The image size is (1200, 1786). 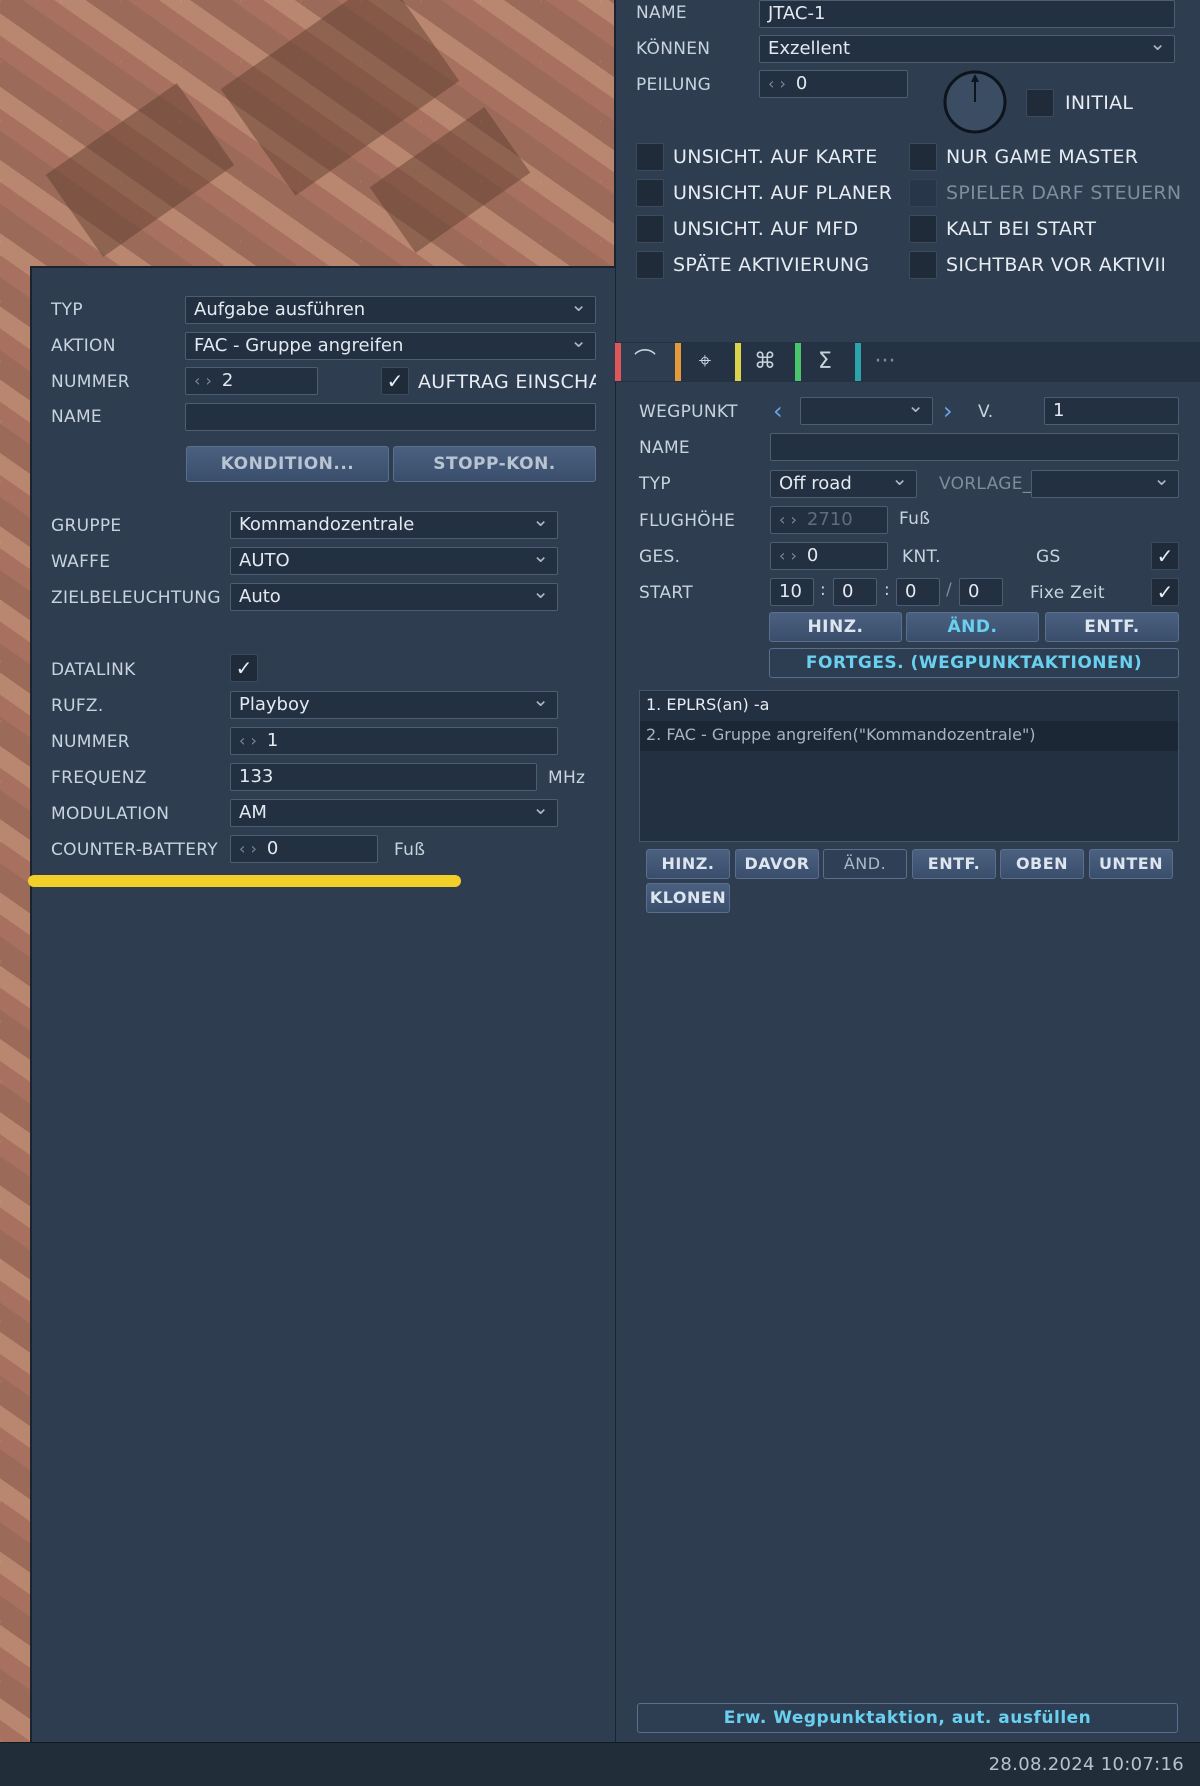 I want to click on tab-more: ···, so click(x=885, y=362).